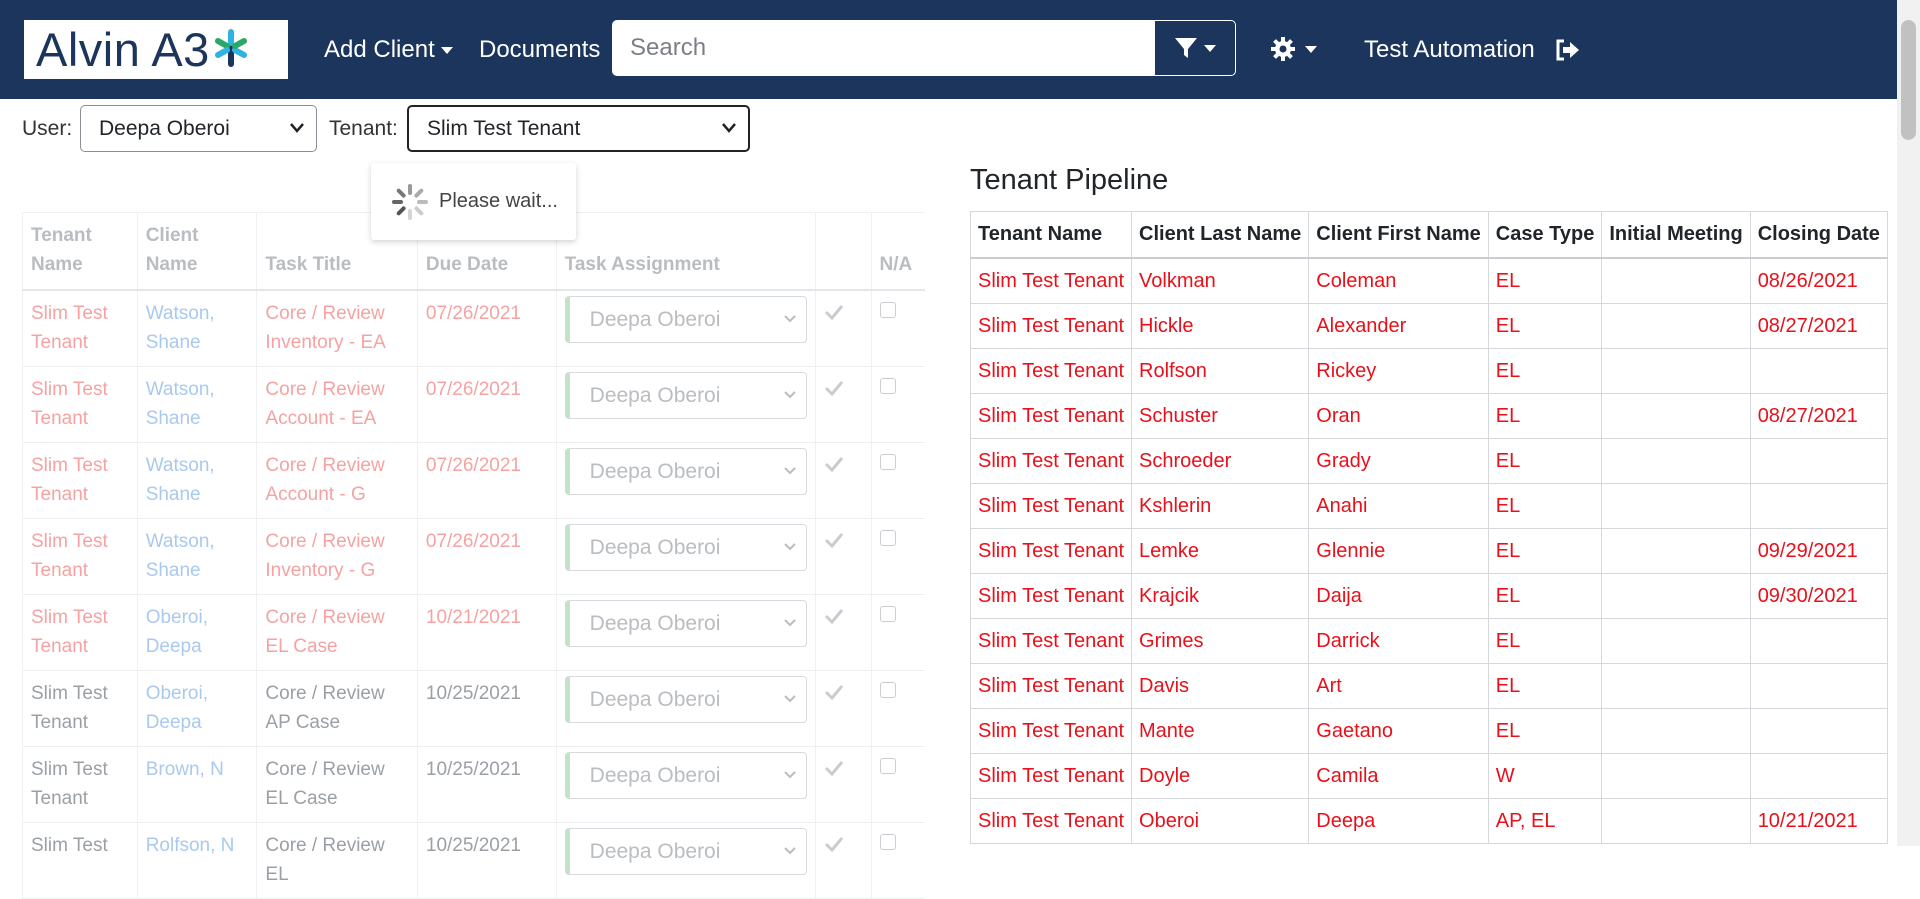  Describe the element at coordinates (1220, 371) in the screenshot. I see `pipeline-last-name: Rolfson` at that location.